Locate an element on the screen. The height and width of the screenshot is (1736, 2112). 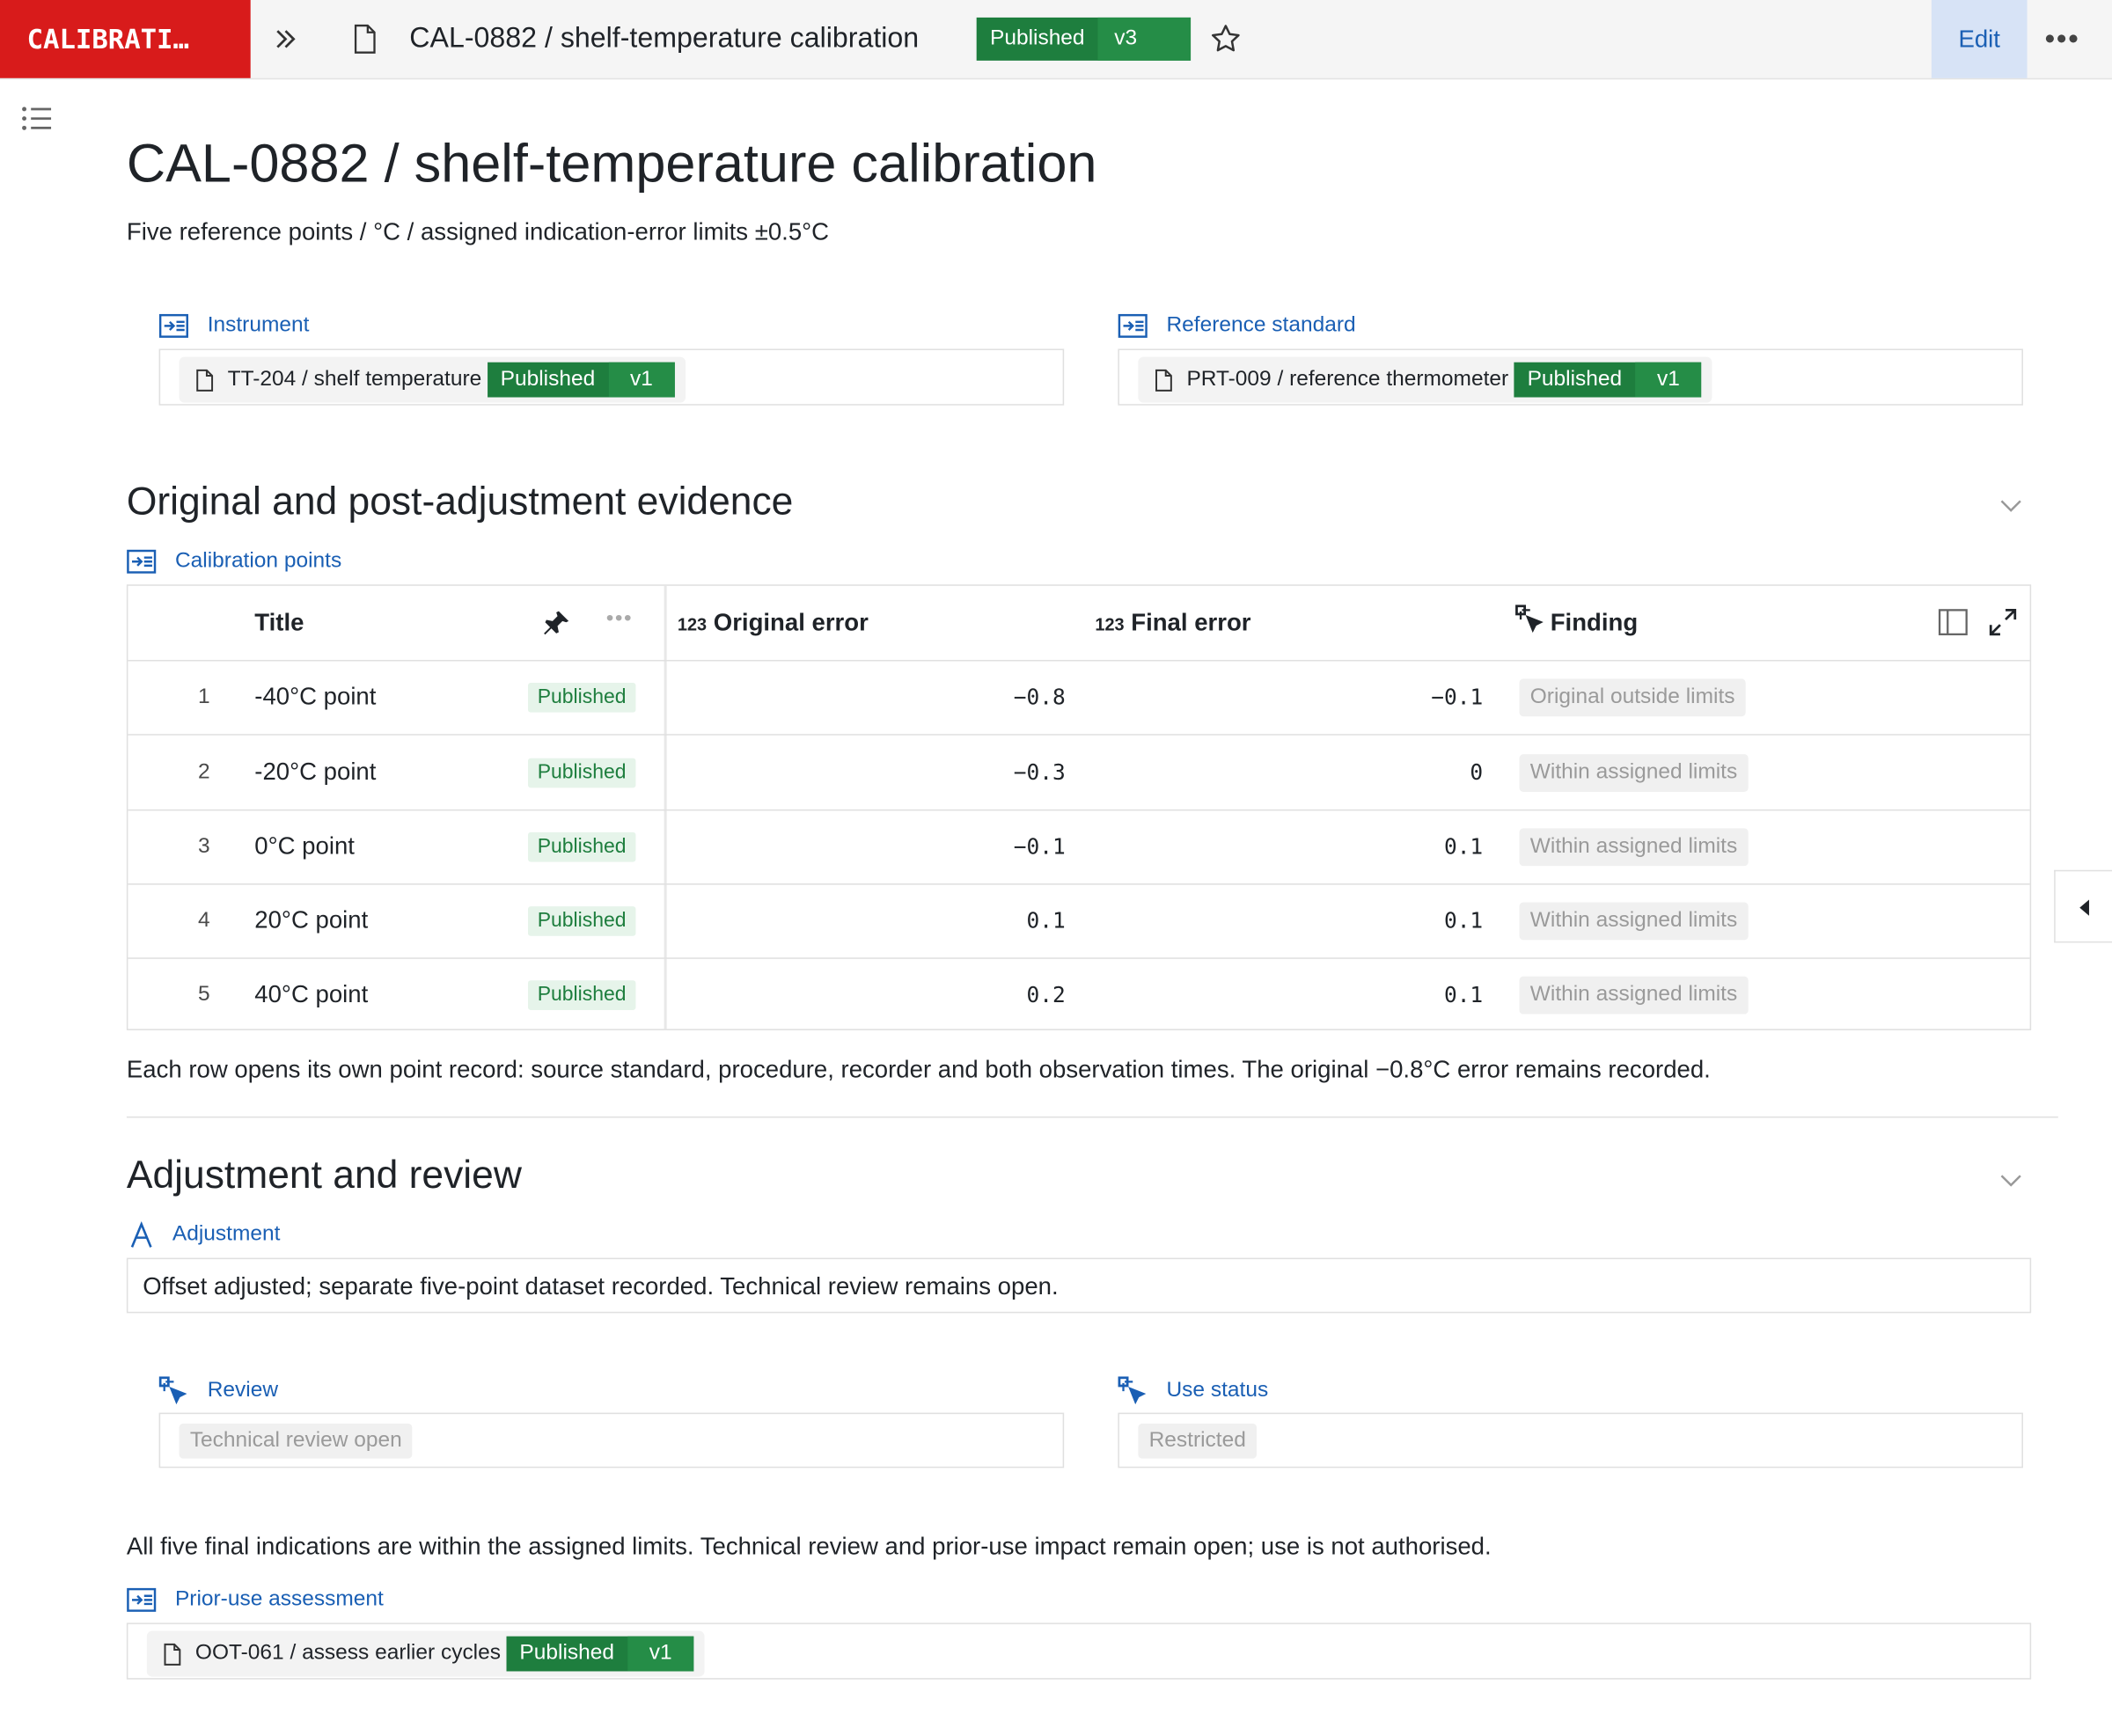
text-icon is located at coordinates (141, 1234).